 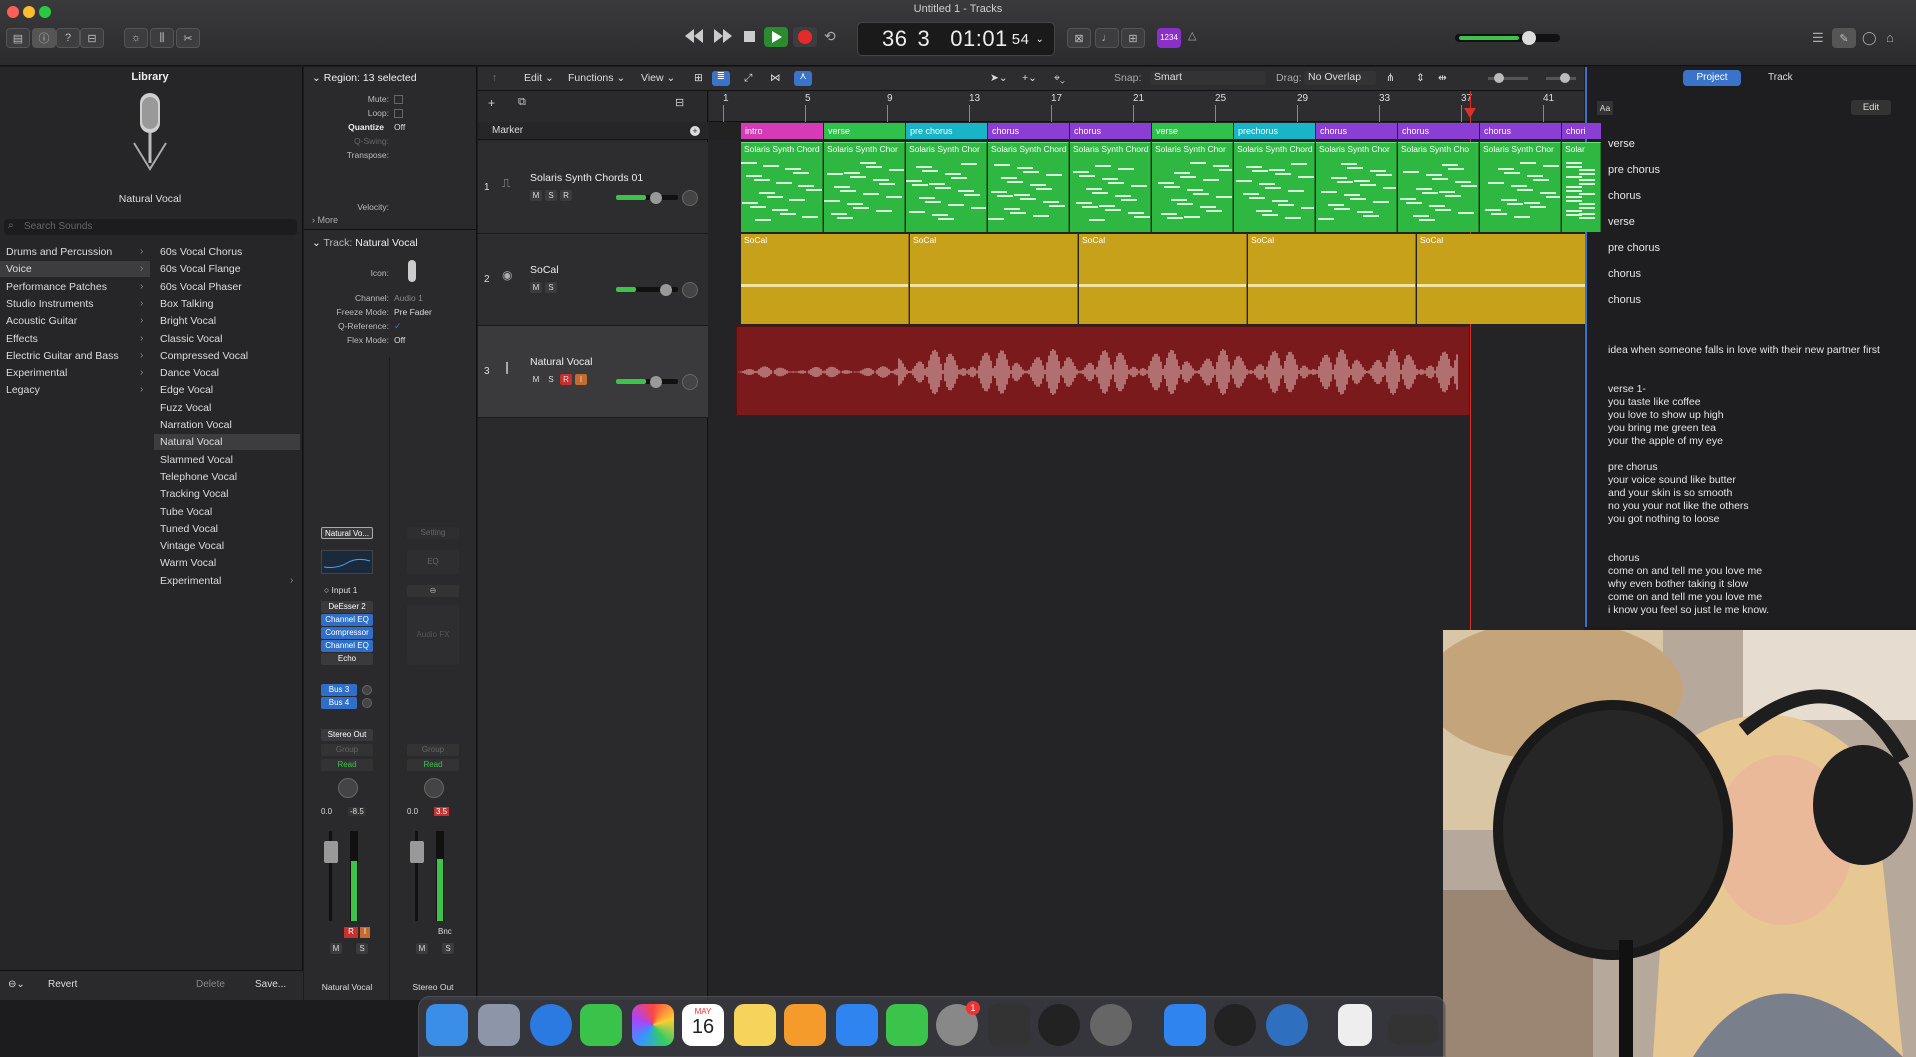 What do you see at coordinates (331, 876) in the screenshot?
I see `strip1-fader` at bounding box center [331, 876].